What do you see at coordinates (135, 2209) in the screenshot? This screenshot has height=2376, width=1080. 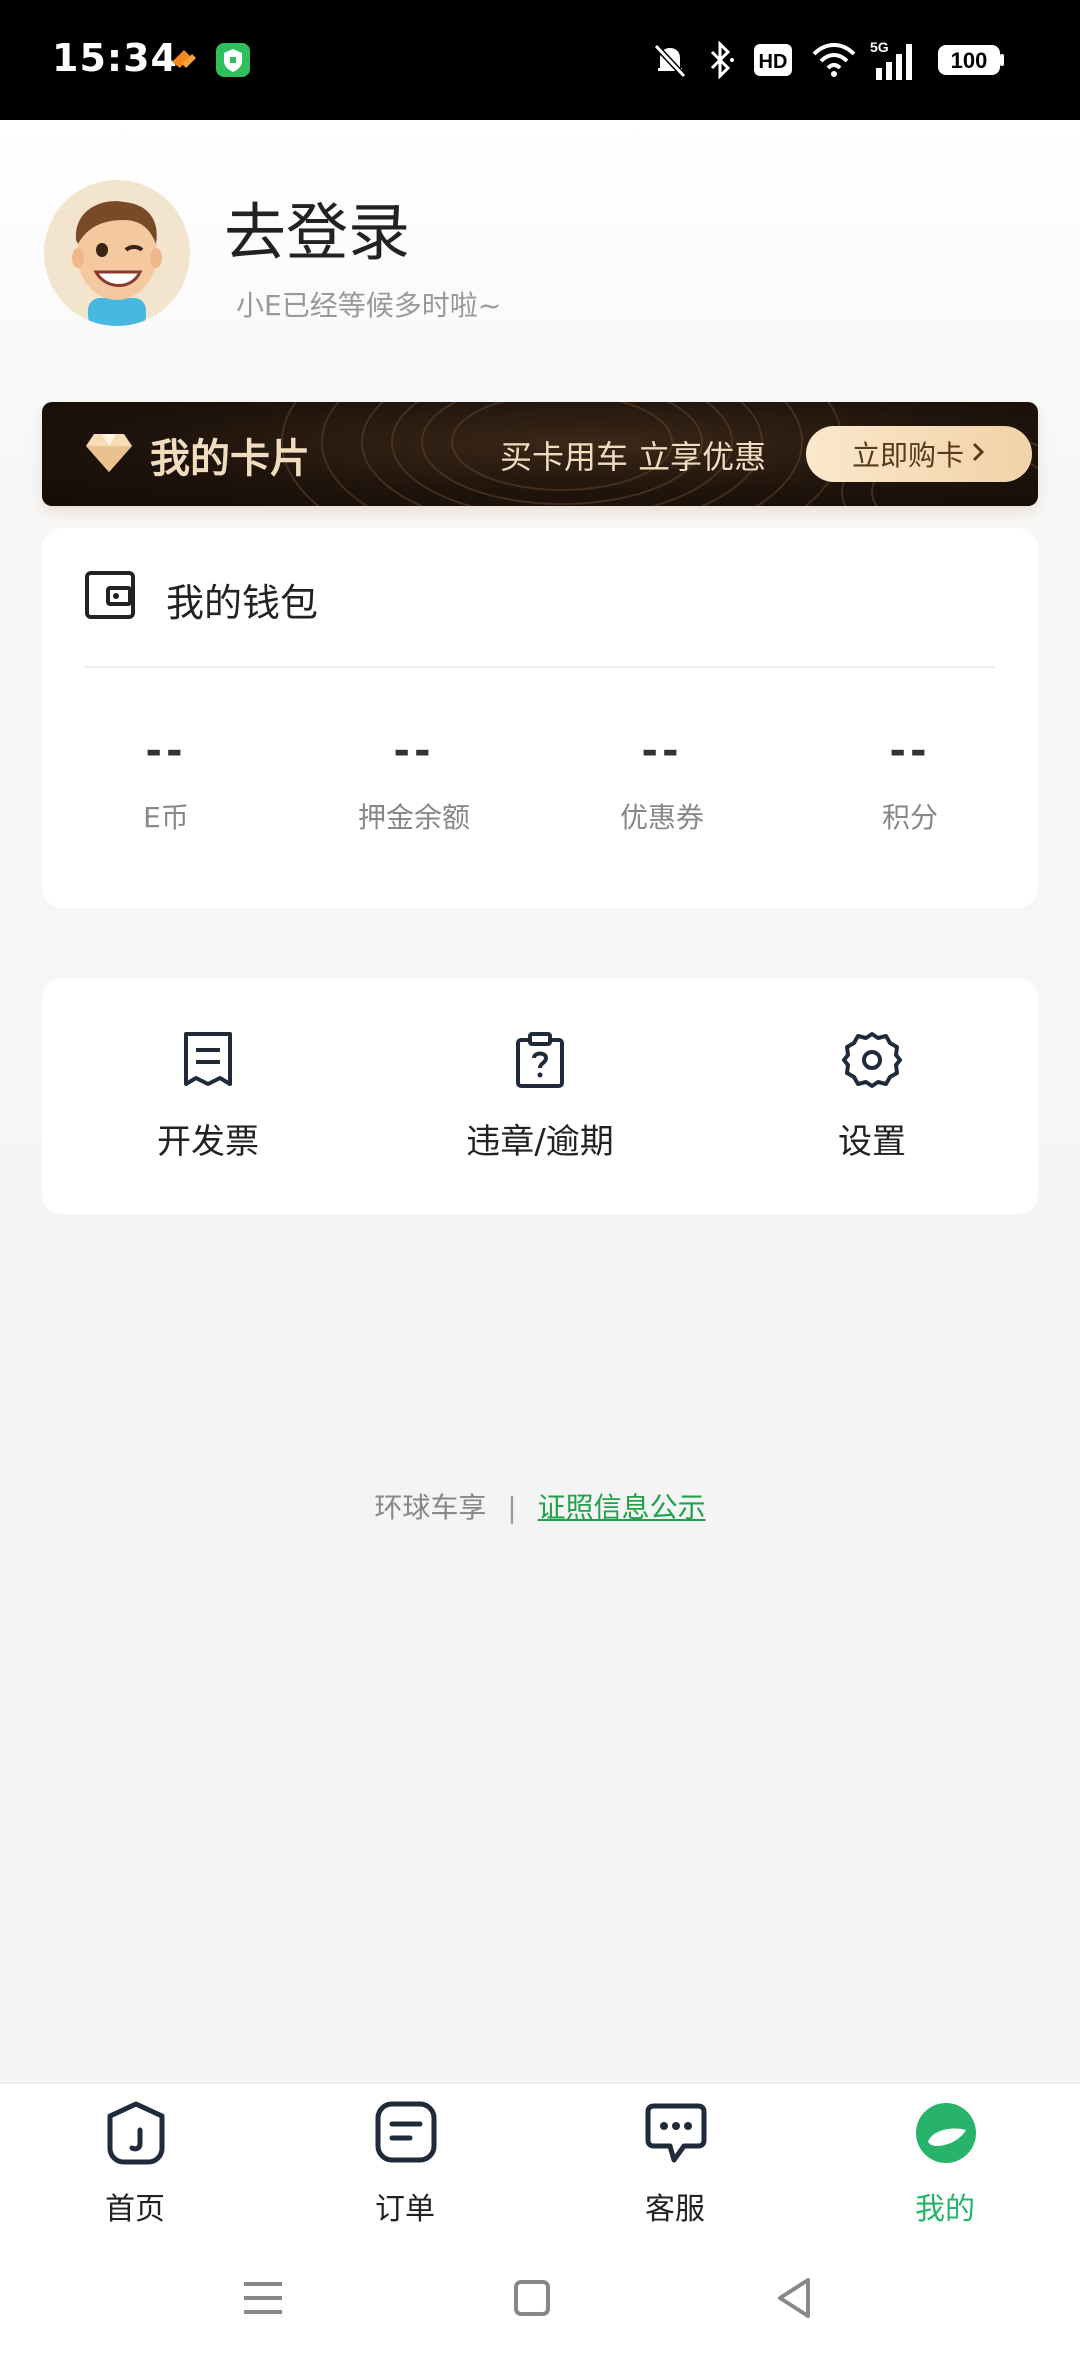 I see `nav-label: 首页` at bounding box center [135, 2209].